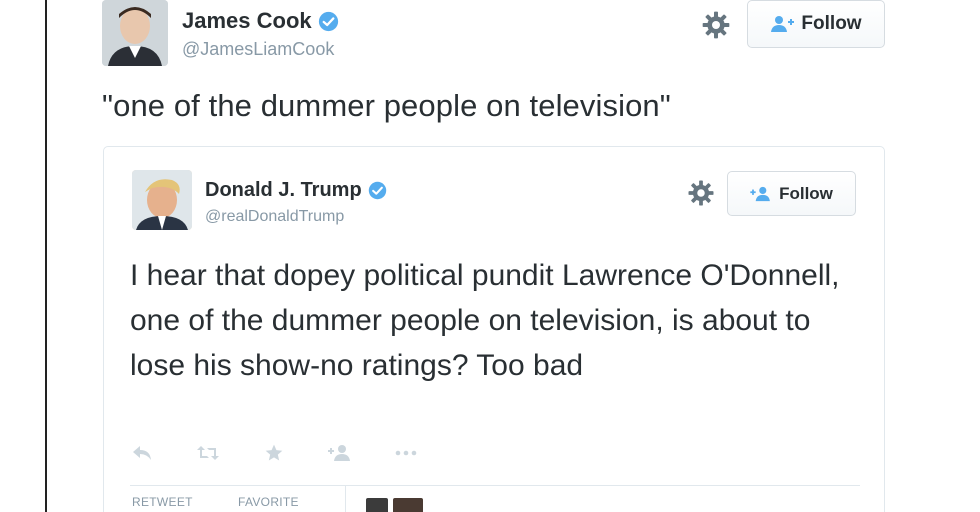 The image size is (980, 512). Describe the element at coordinates (386, 105) in the screenshot. I see `tweet-text: "one of the dummer people on television"` at that location.